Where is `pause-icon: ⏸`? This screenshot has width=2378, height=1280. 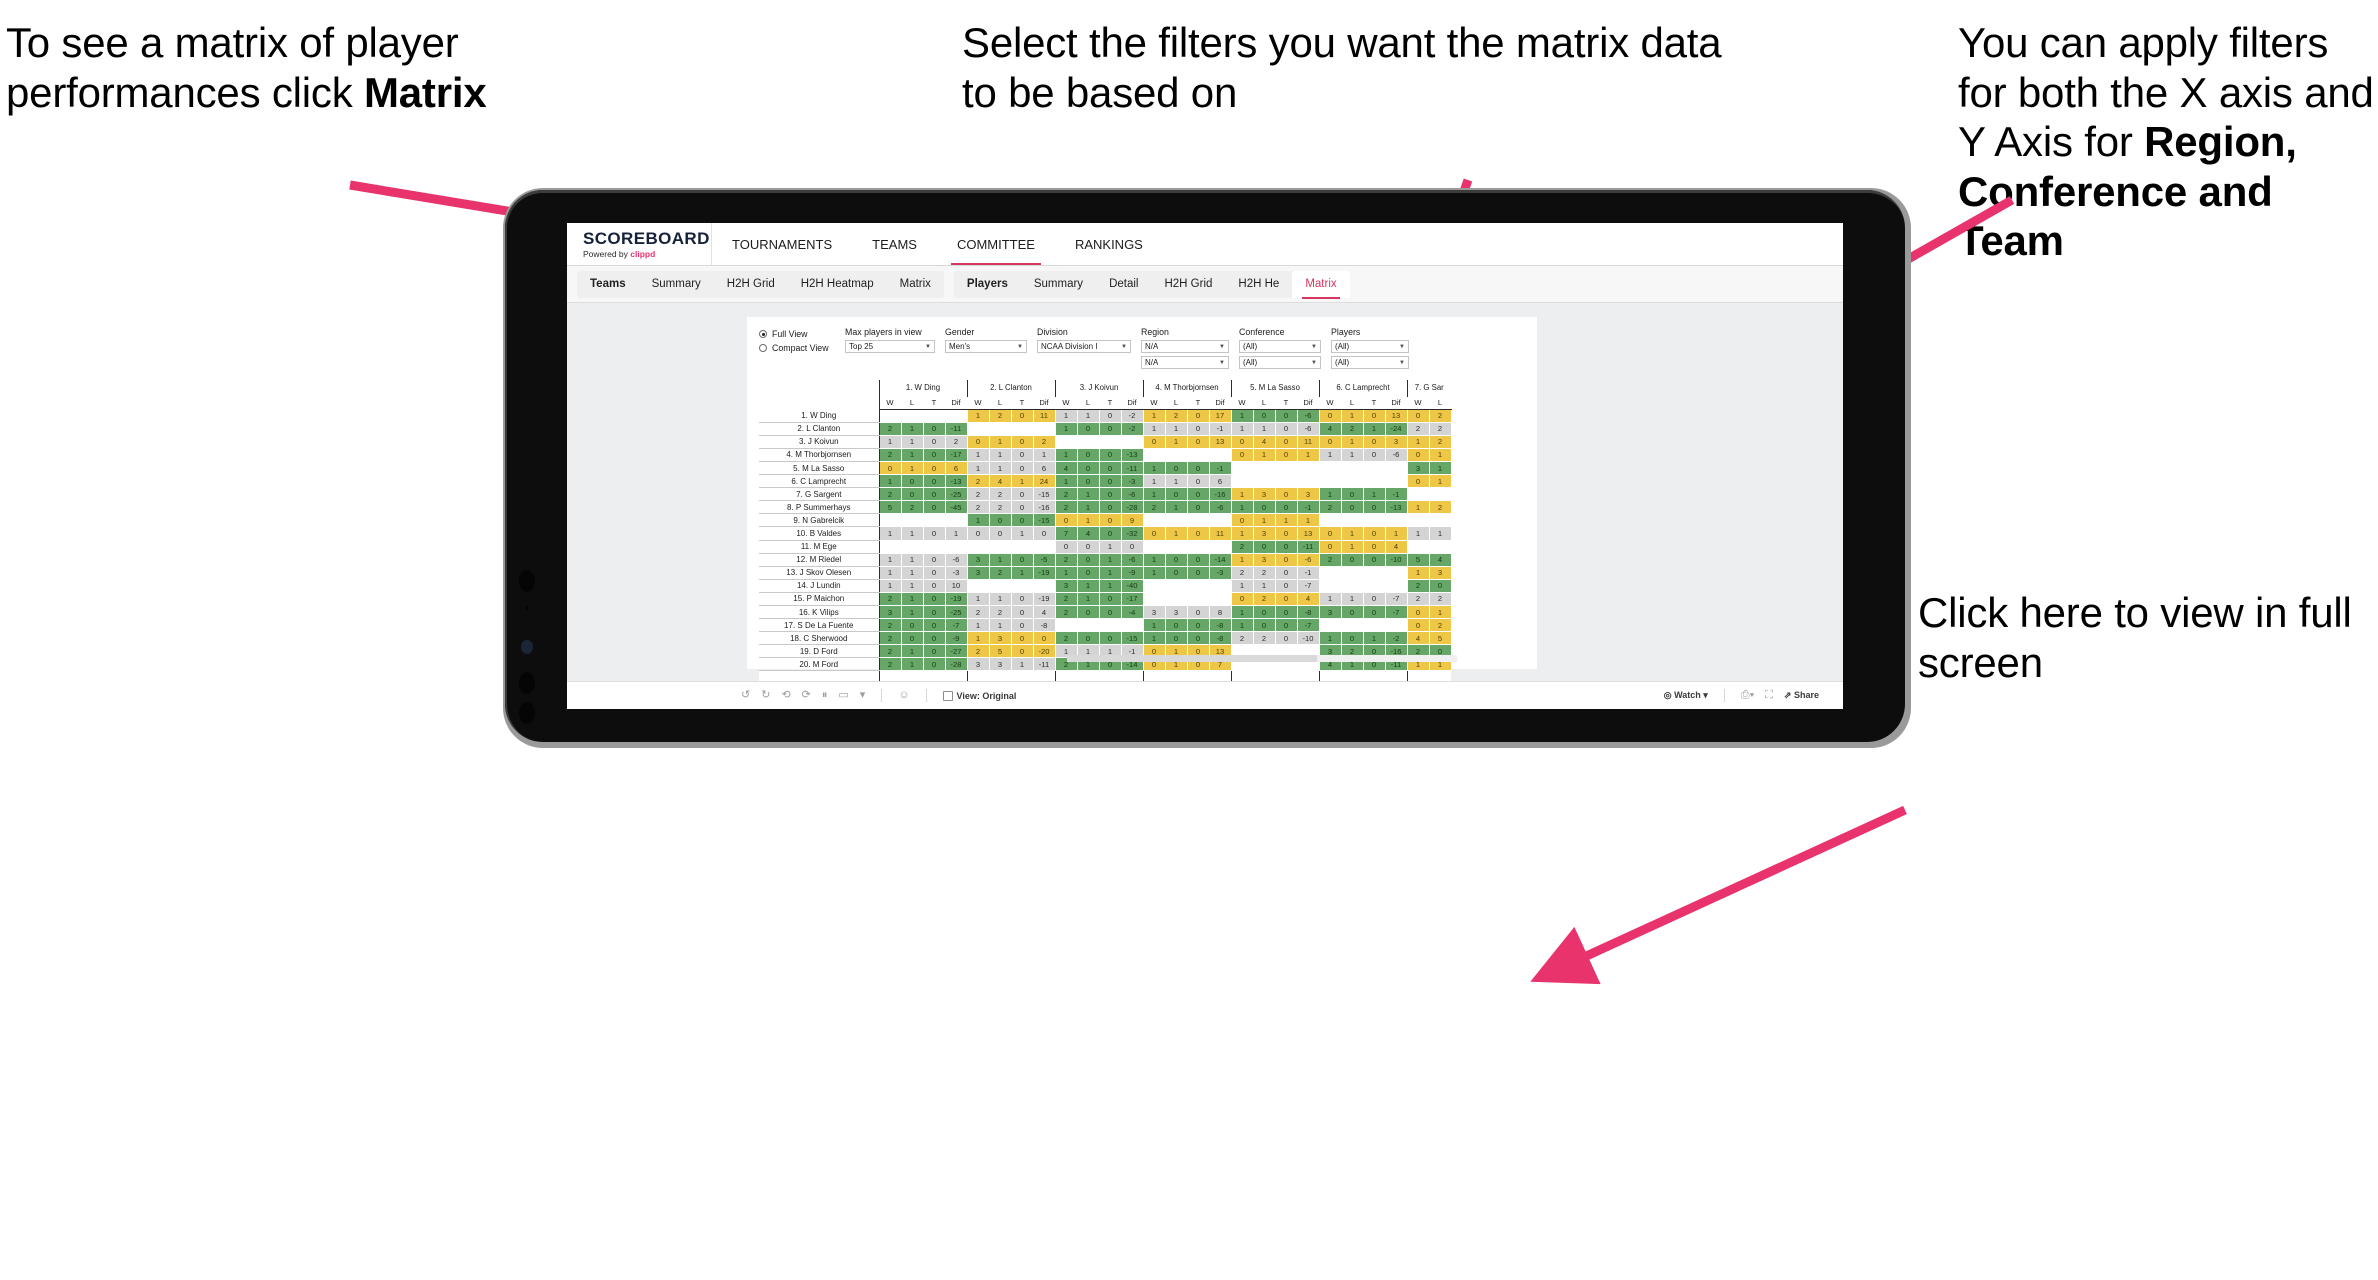 pause-icon: ⏸ is located at coordinates (825, 695).